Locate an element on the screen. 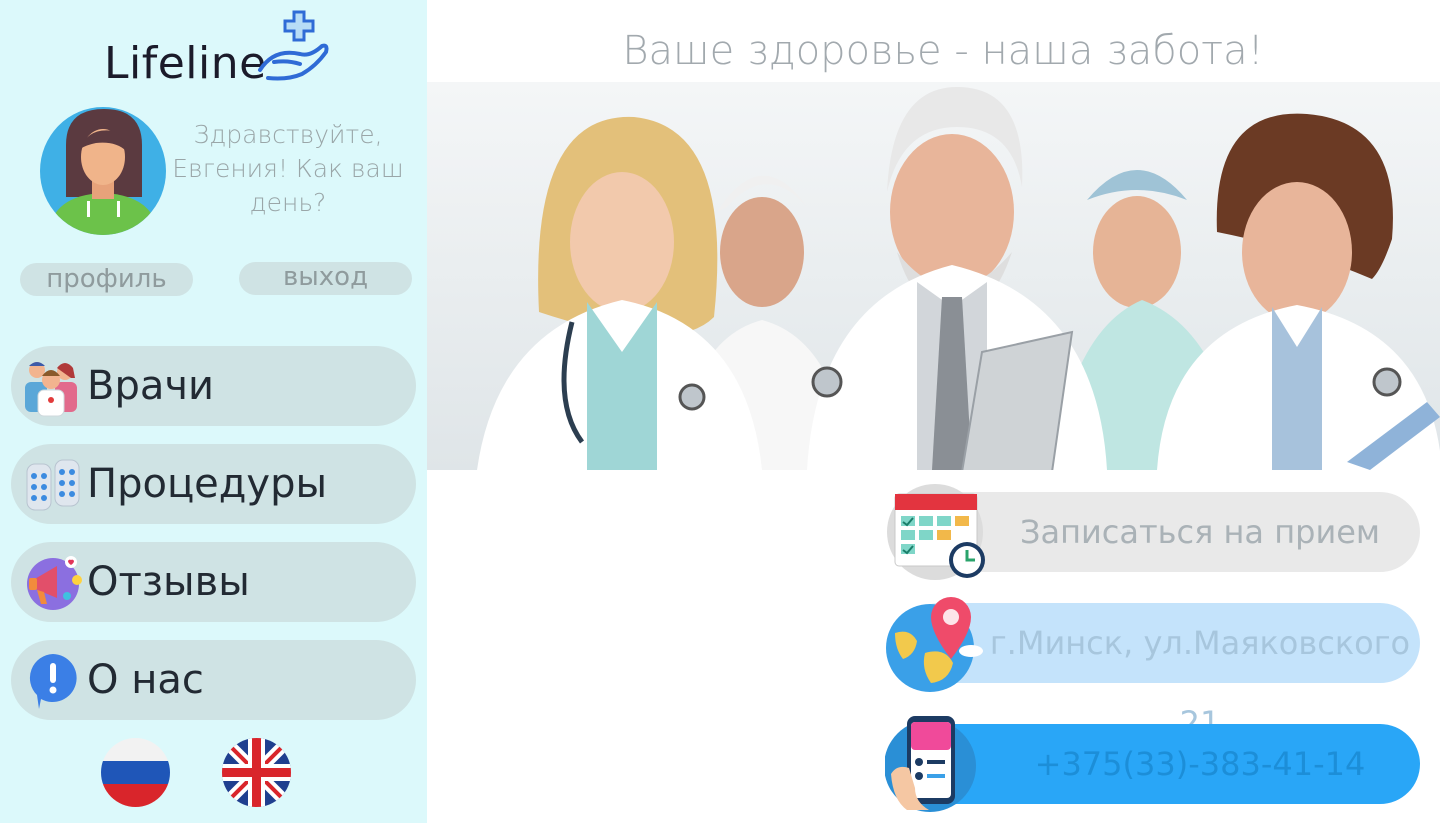 Image resolution: width=1440 pixels, height=823 pixels. book-appointment-label: Записаться на прием is located at coordinates (1200, 532).